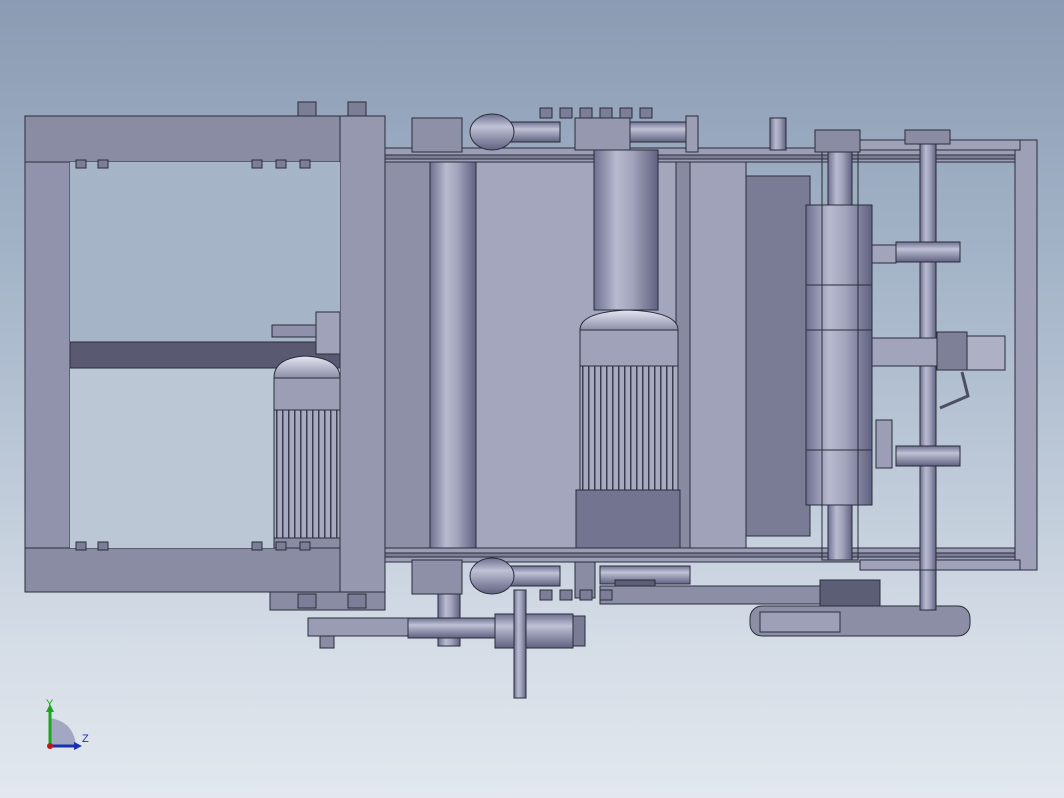 Image resolution: width=1064 pixels, height=798 pixels. I want to click on bottom-drive, so click(639, 628).